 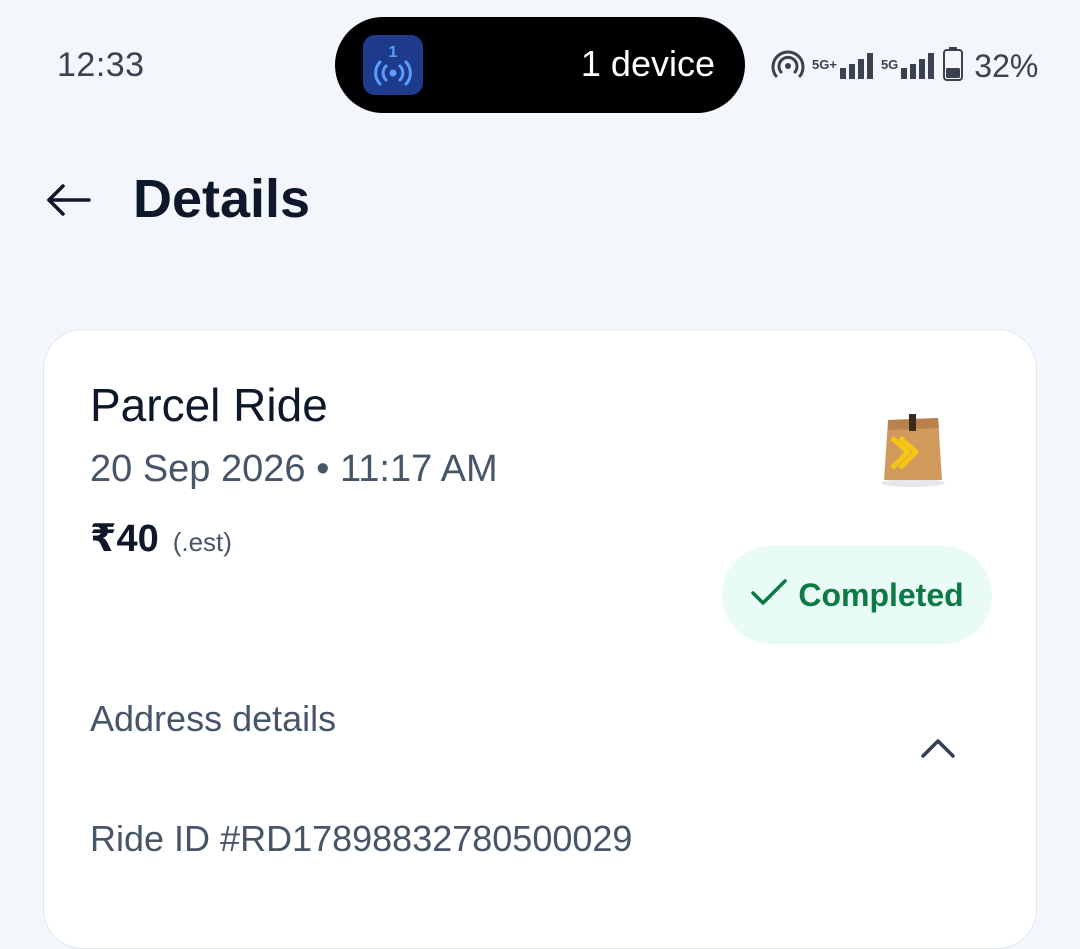 I want to click on back-button, so click(x=68, y=202).